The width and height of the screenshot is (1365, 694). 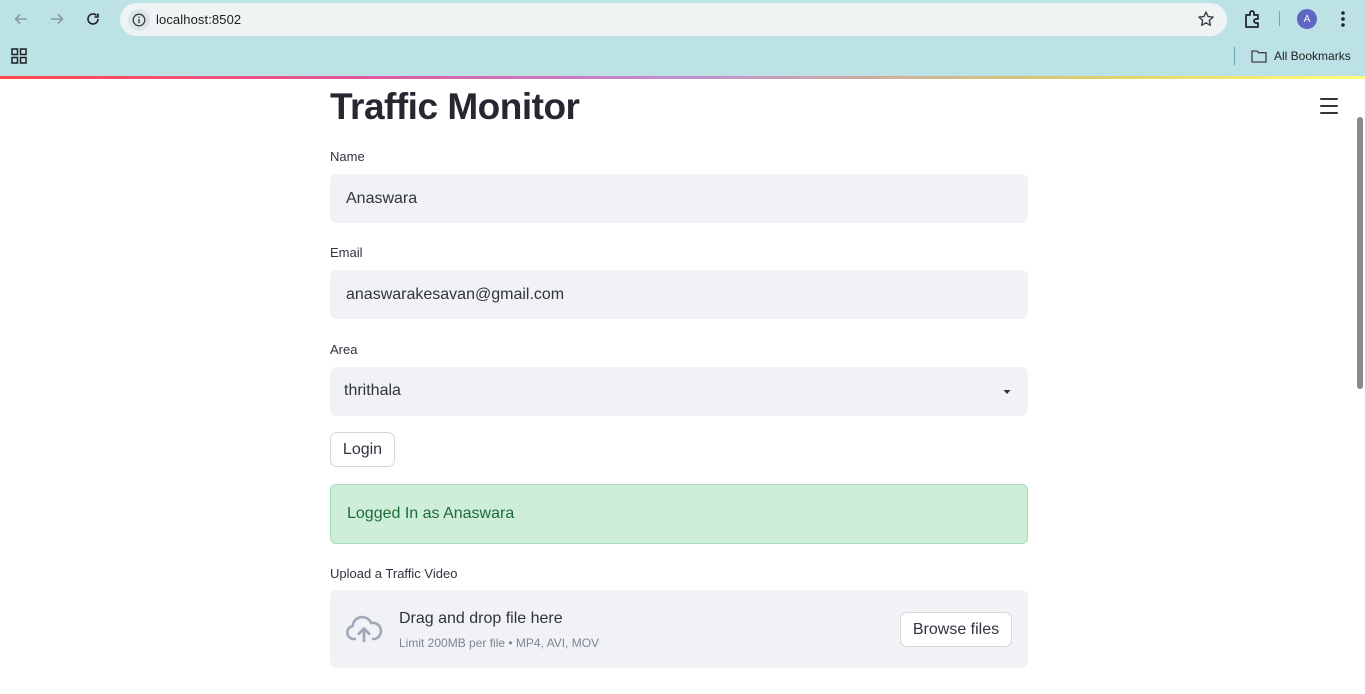 I want to click on dropzone-limit-text: Limit 200MB per file • MP4, AVI, MOV, so click(x=499, y=643).